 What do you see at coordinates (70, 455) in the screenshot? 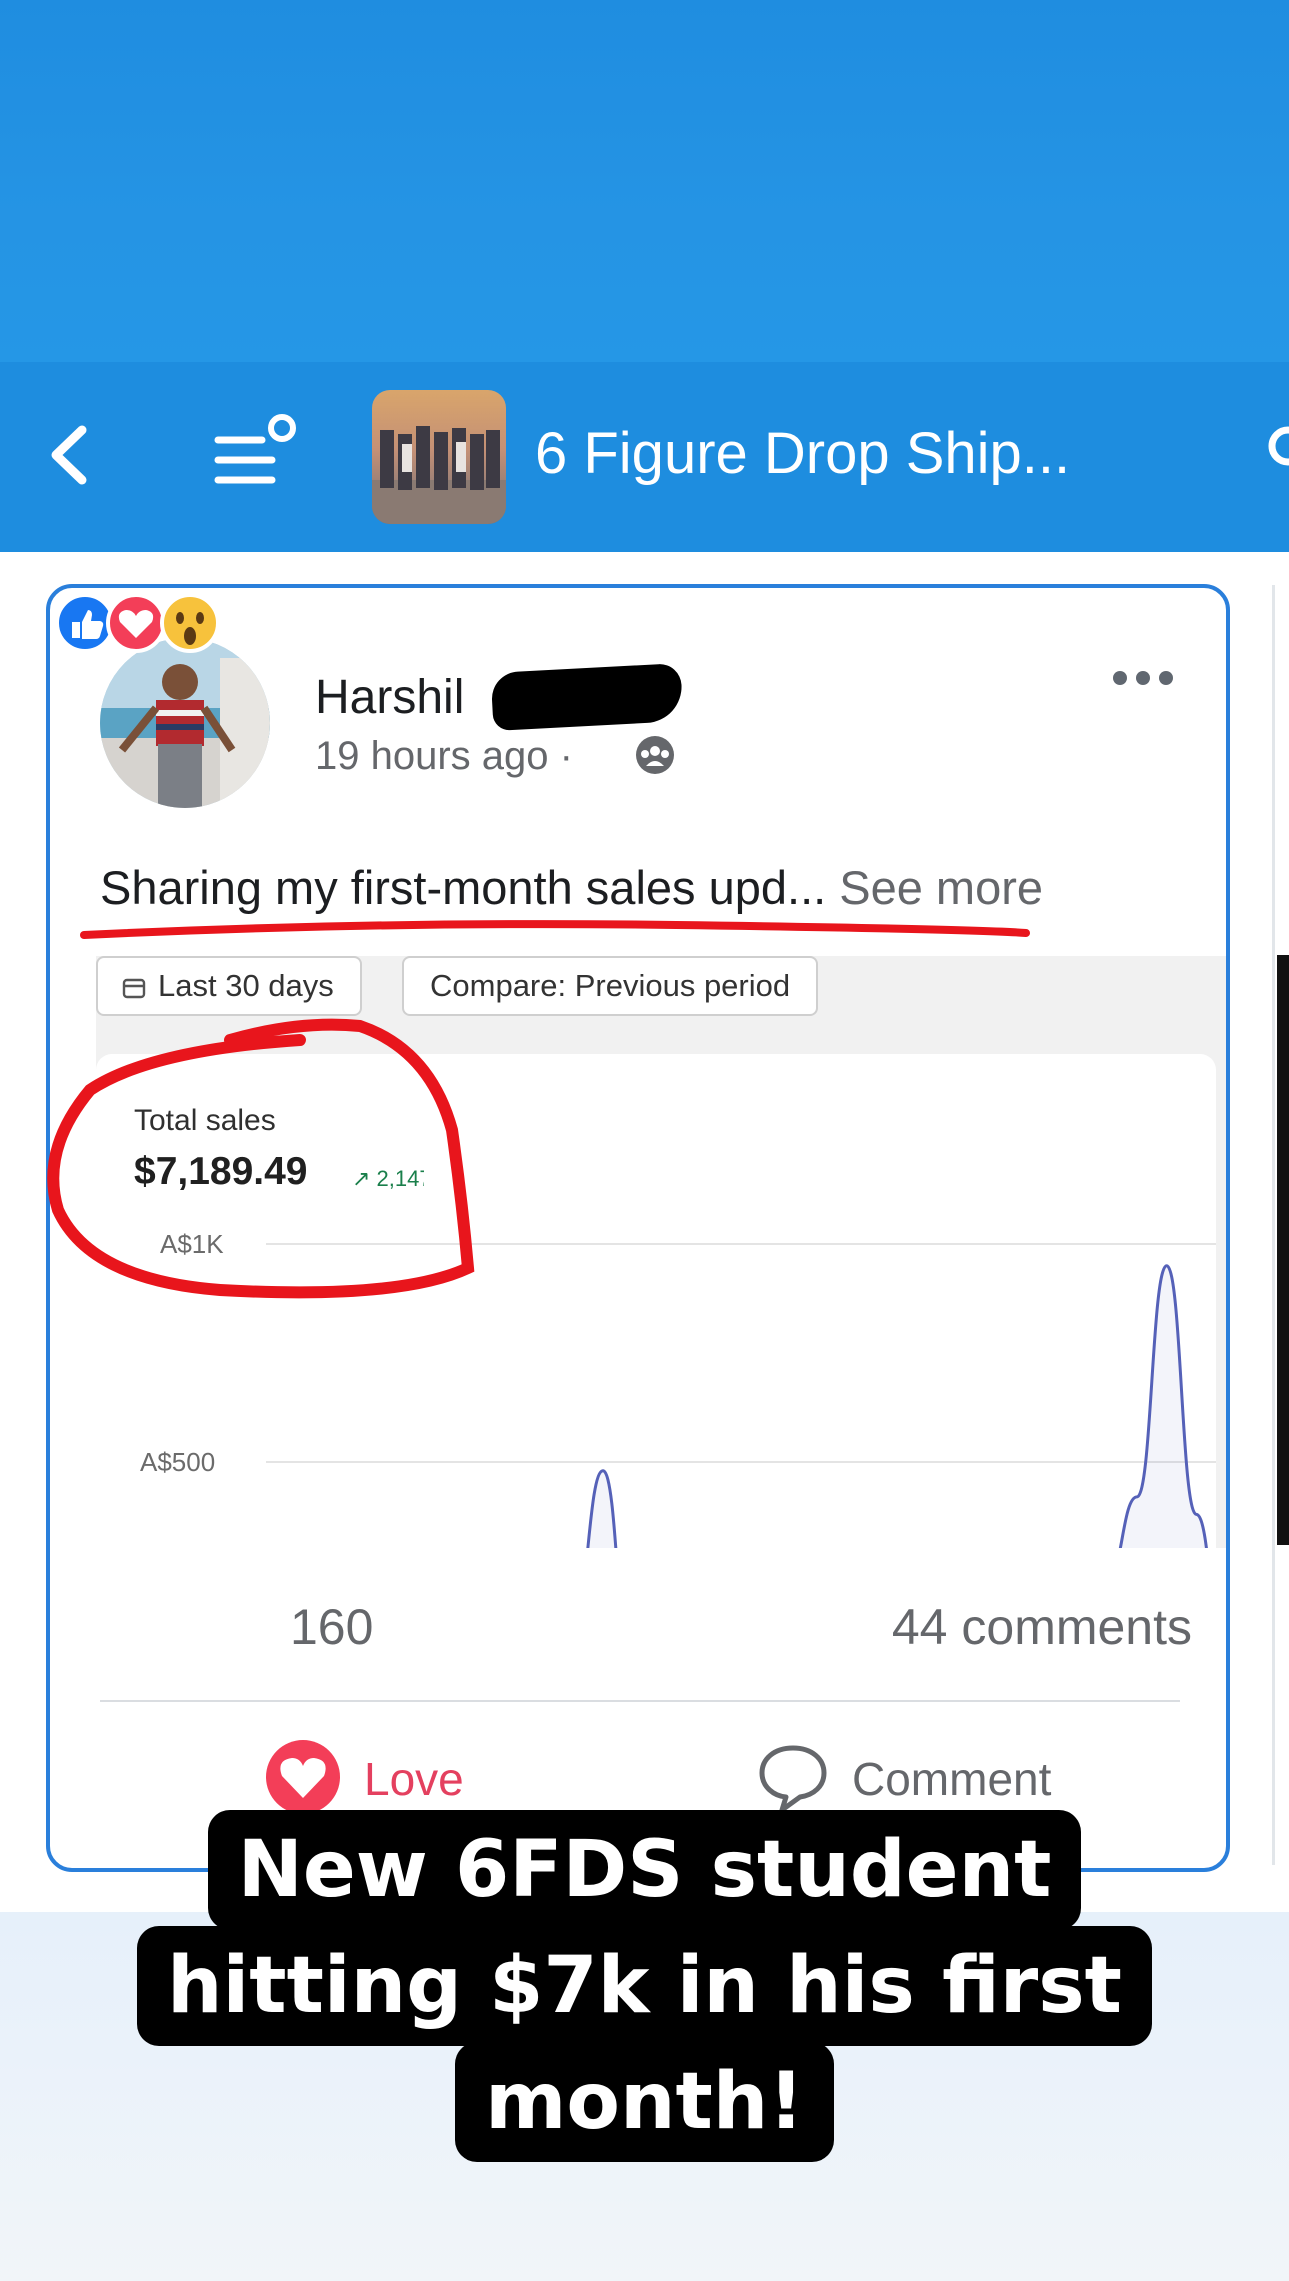
I see `chevron-left-icon` at bounding box center [70, 455].